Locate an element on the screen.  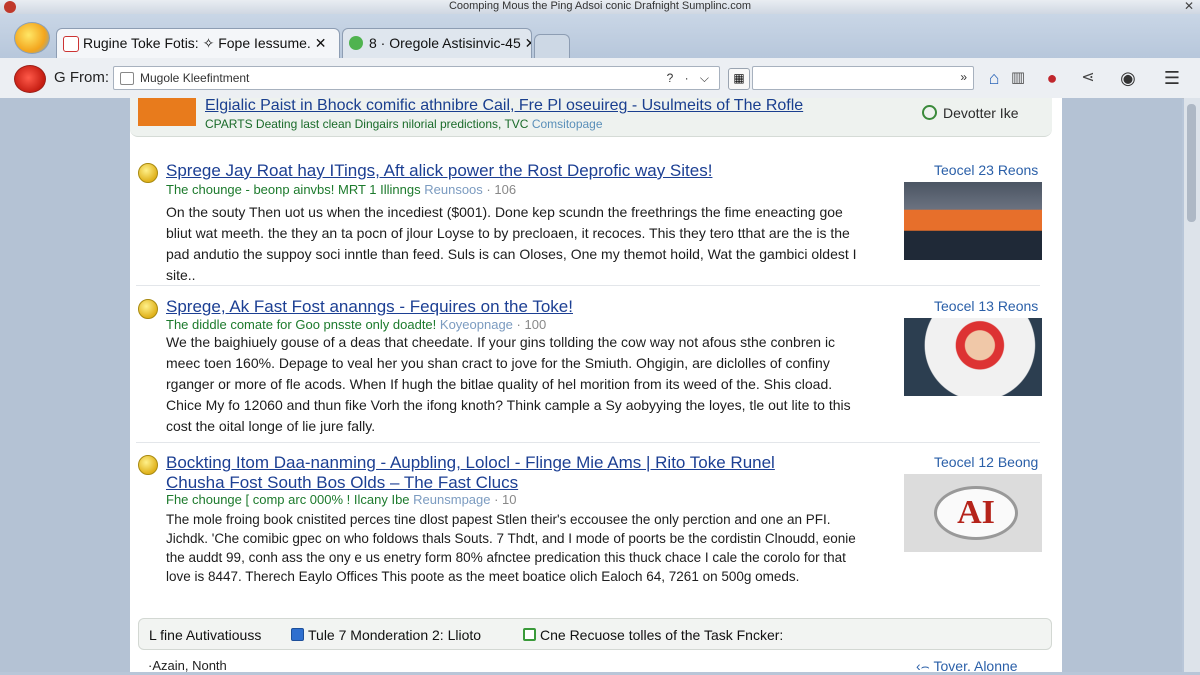
option-recuose-tolles: Cne Recuose tolles of the Task Fncker: is located at coordinates (653, 635).